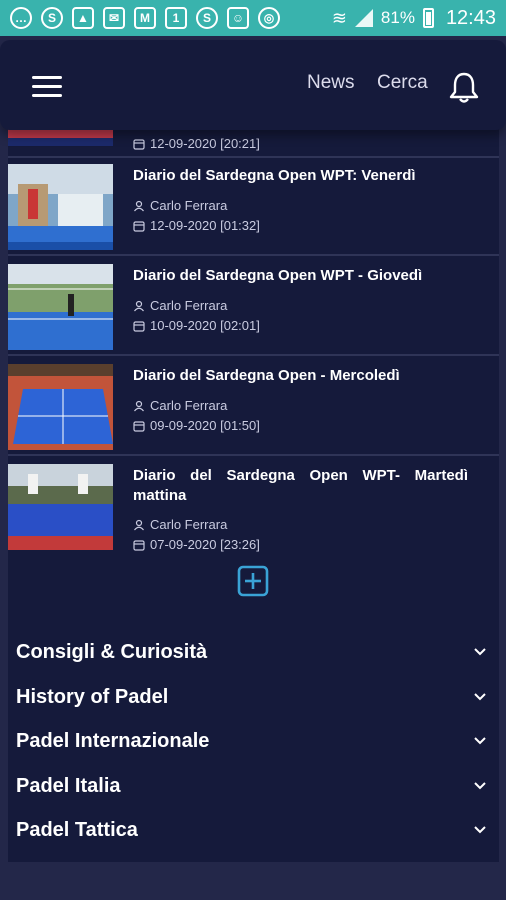 The width and height of the screenshot is (506, 900). What do you see at coordinates (205, 225) in the screenshot?
I see `article-date-text: 12-09-2020 [01:32]` at bounding box center [205, 225].